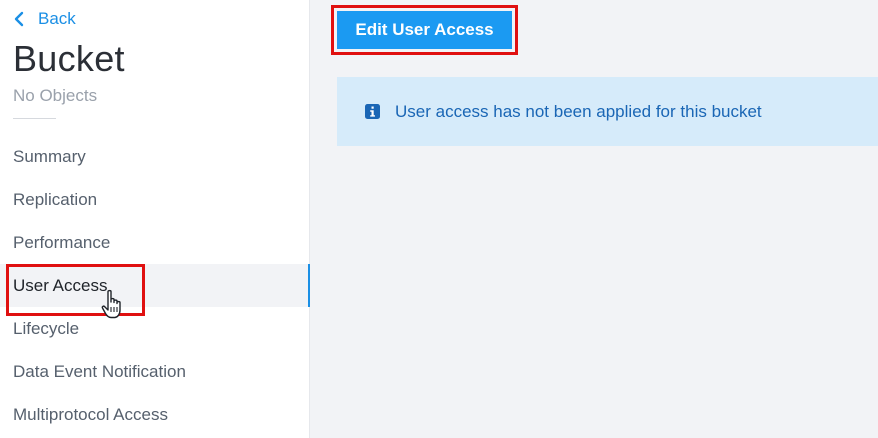  Describe the element at coordinates (155, 156) in the screenshot. I see `sidebar-item-summary: Summary` at that location.